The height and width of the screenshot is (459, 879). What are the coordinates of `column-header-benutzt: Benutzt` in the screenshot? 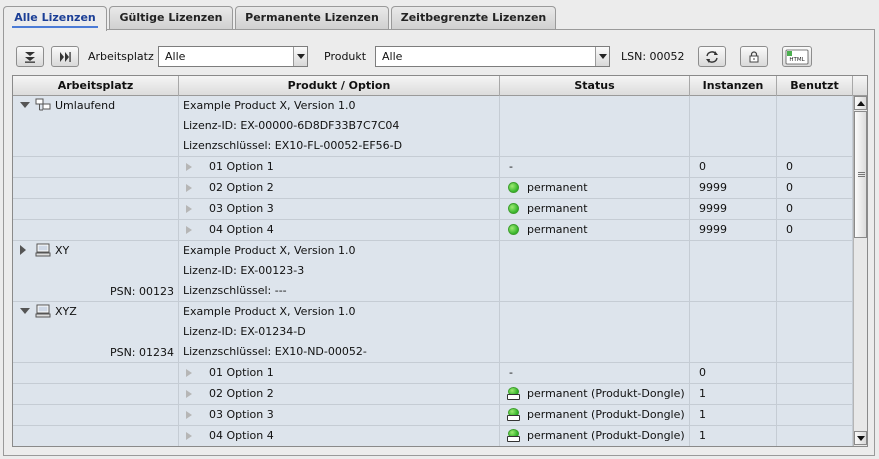 It's located at (815, 86).